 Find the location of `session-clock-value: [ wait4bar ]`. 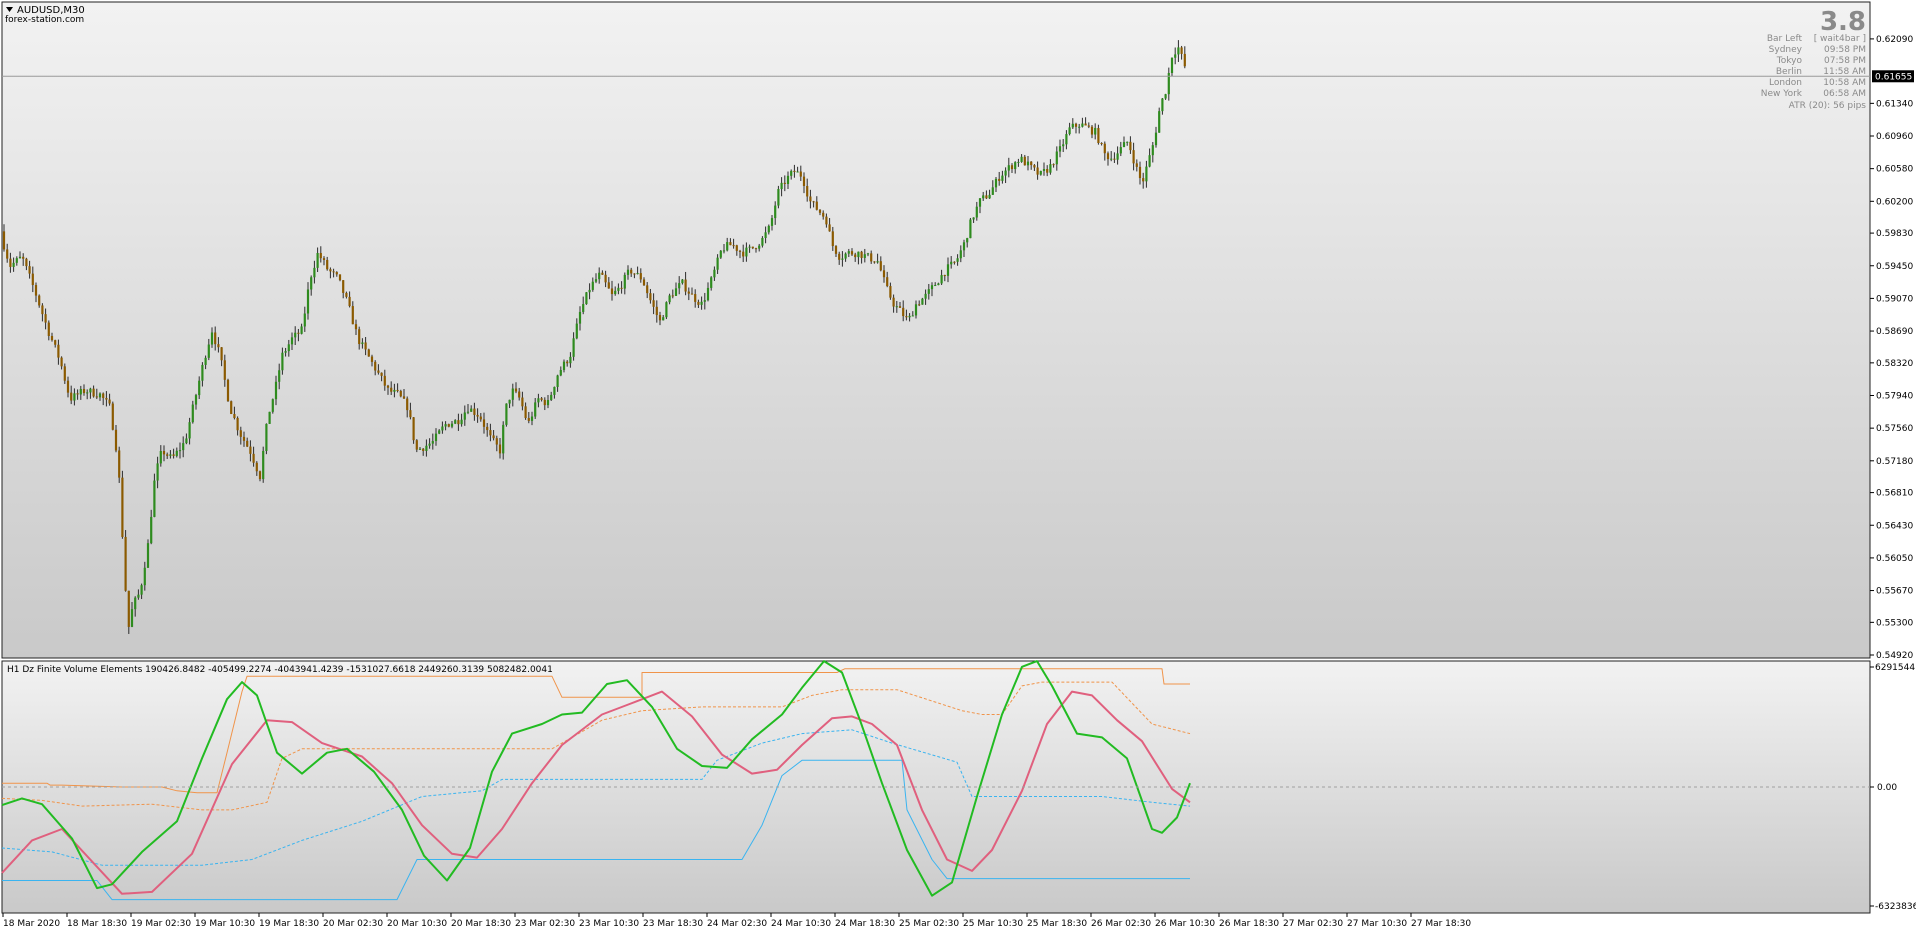

session-clock-value: [ wait4bar ] is located at coordinates (1840, 39).